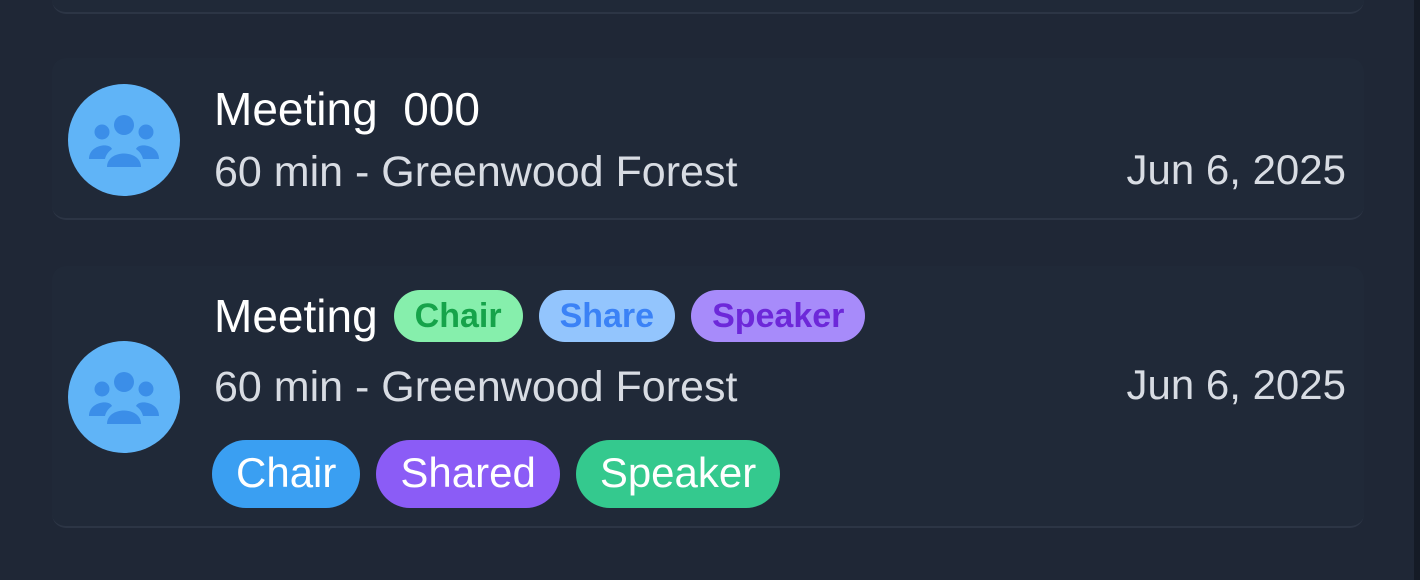 The height and width of the screenshot is (580, 1420). I want to click on tag-chair: Chair, so click(286, 474).